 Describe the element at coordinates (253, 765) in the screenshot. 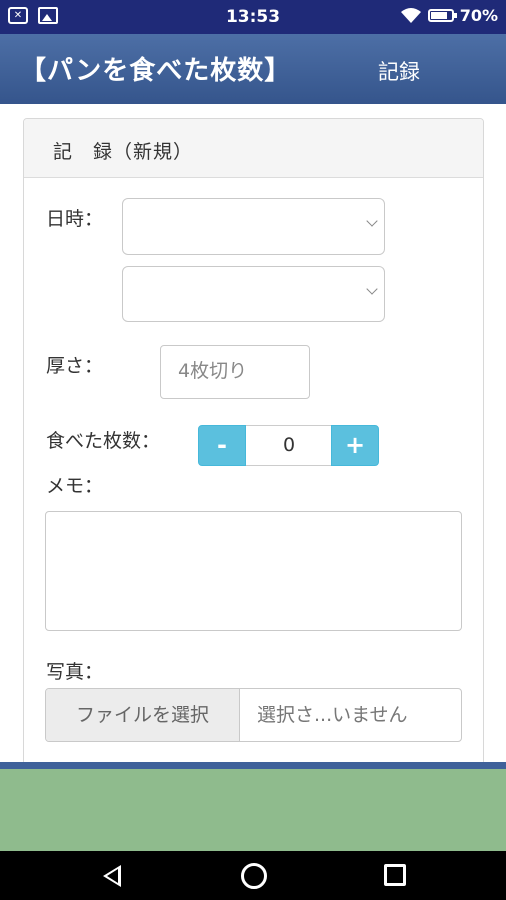

I see `footer-divider` at that location.